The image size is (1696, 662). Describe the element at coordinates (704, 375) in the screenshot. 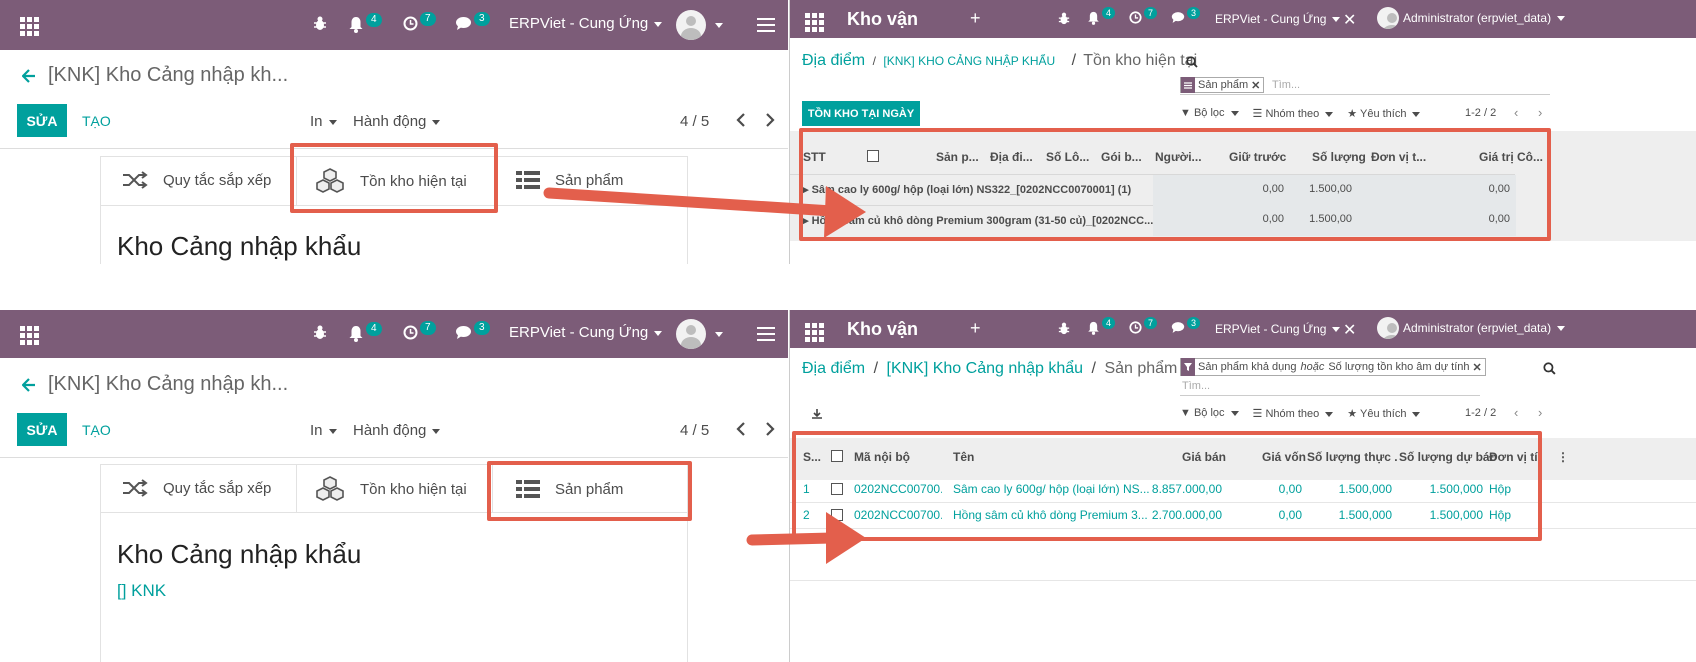

I see `annotation-arrows` at that location.